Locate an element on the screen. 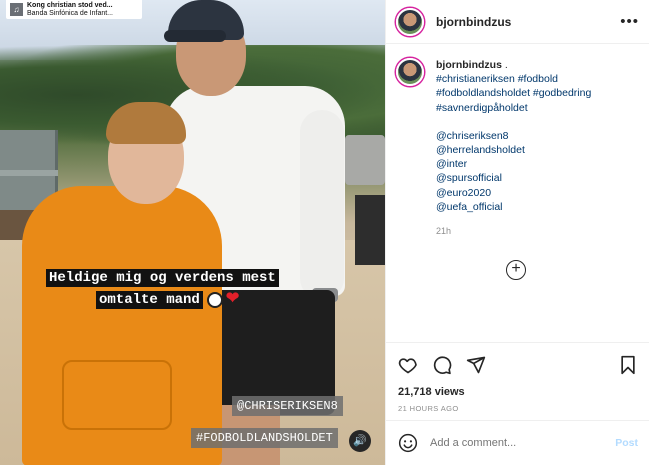 The image size is (649, 465). action-bar: 21,718 views 21 HOURS AGO is located at coordinates (517, 377).